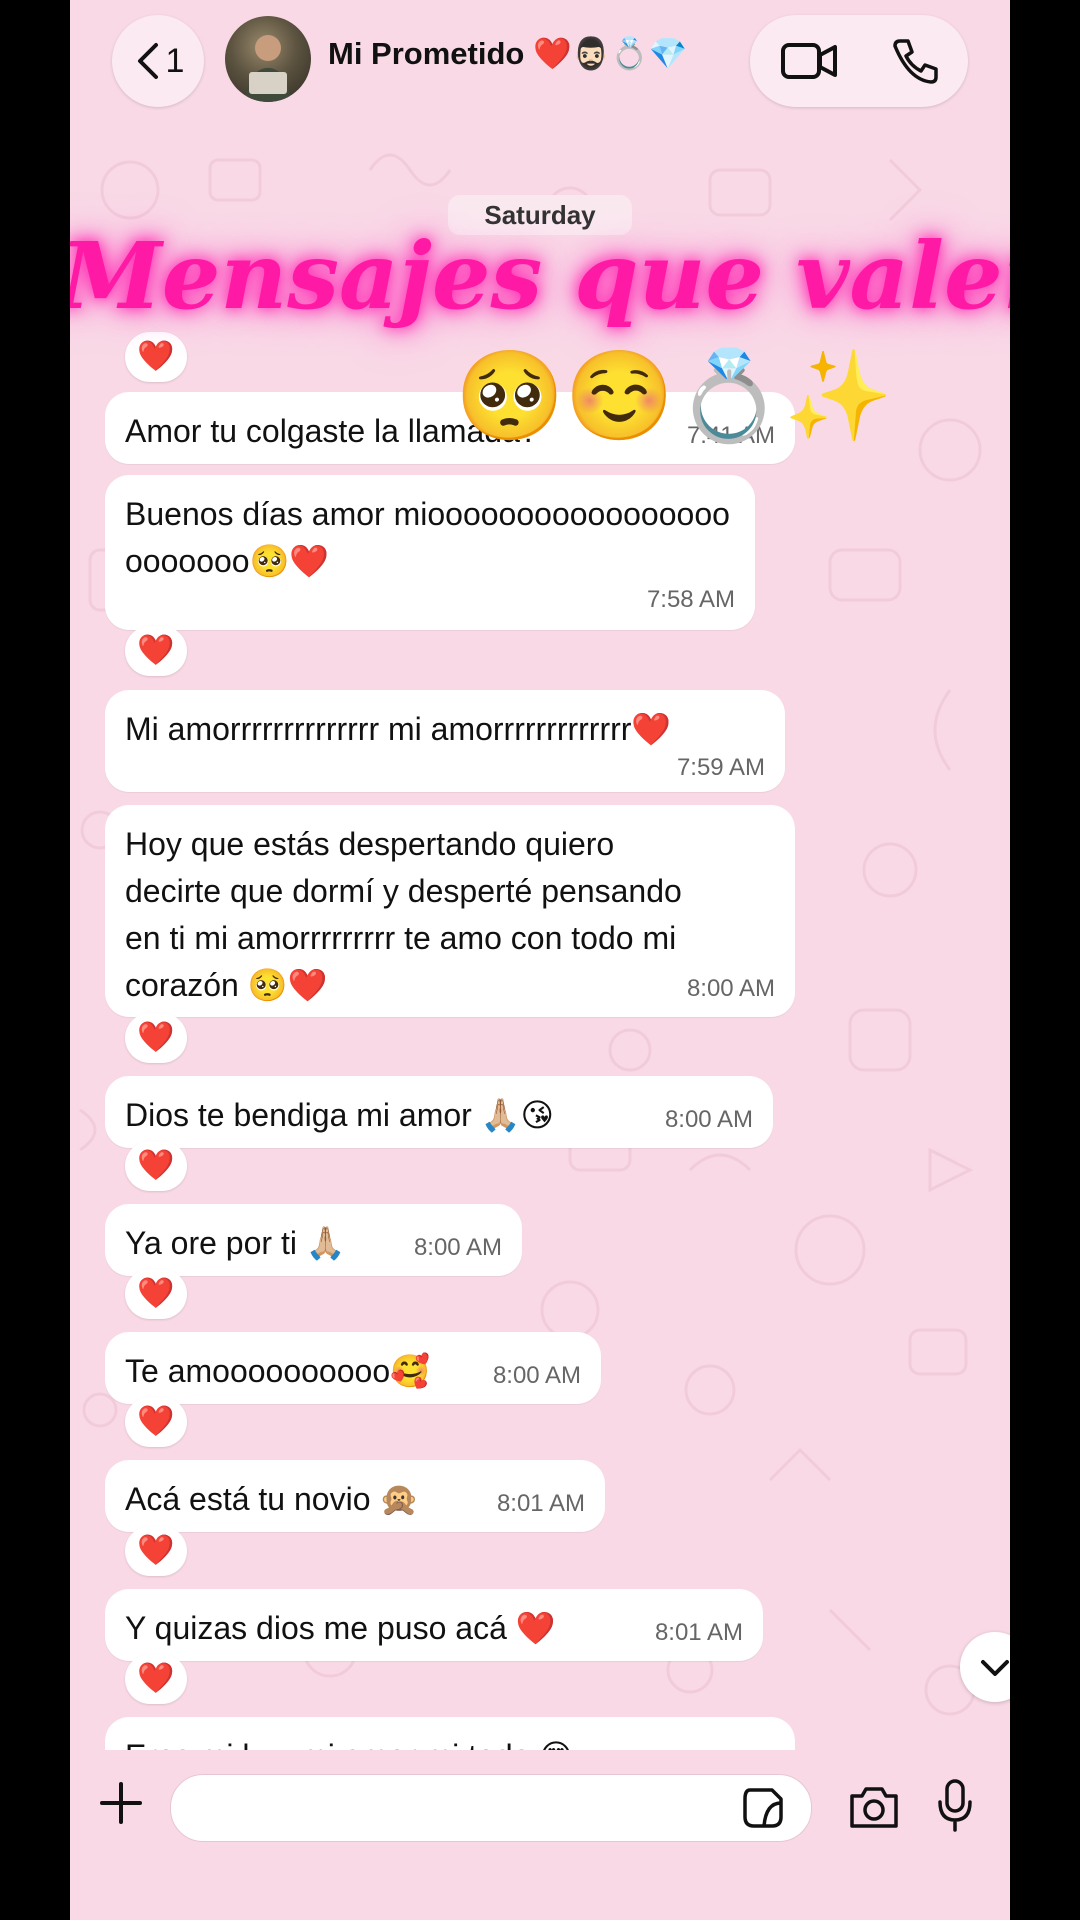 The height and width of the screenshot is (1920, 1080). Describe the element at coordinates (674, 395) in the screenshot. I see `overlay-emojis: 🥺☺️💍✨` at that location.